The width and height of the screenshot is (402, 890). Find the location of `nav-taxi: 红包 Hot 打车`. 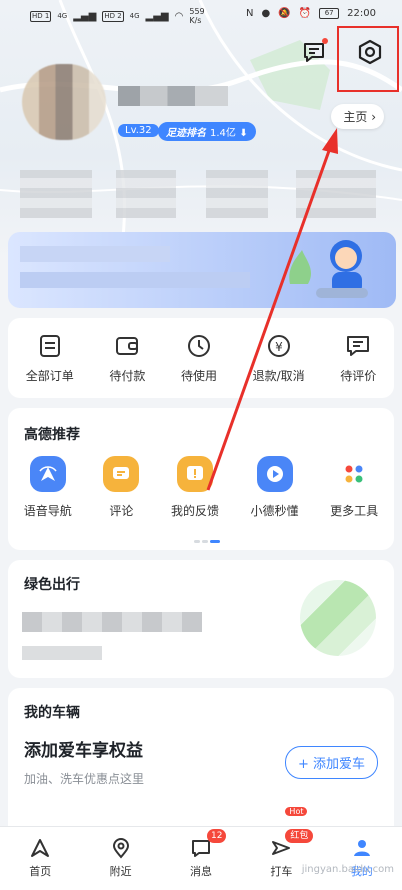

nav-taxi: 红包 Hot 打车 is located at coordinates (281, 848).